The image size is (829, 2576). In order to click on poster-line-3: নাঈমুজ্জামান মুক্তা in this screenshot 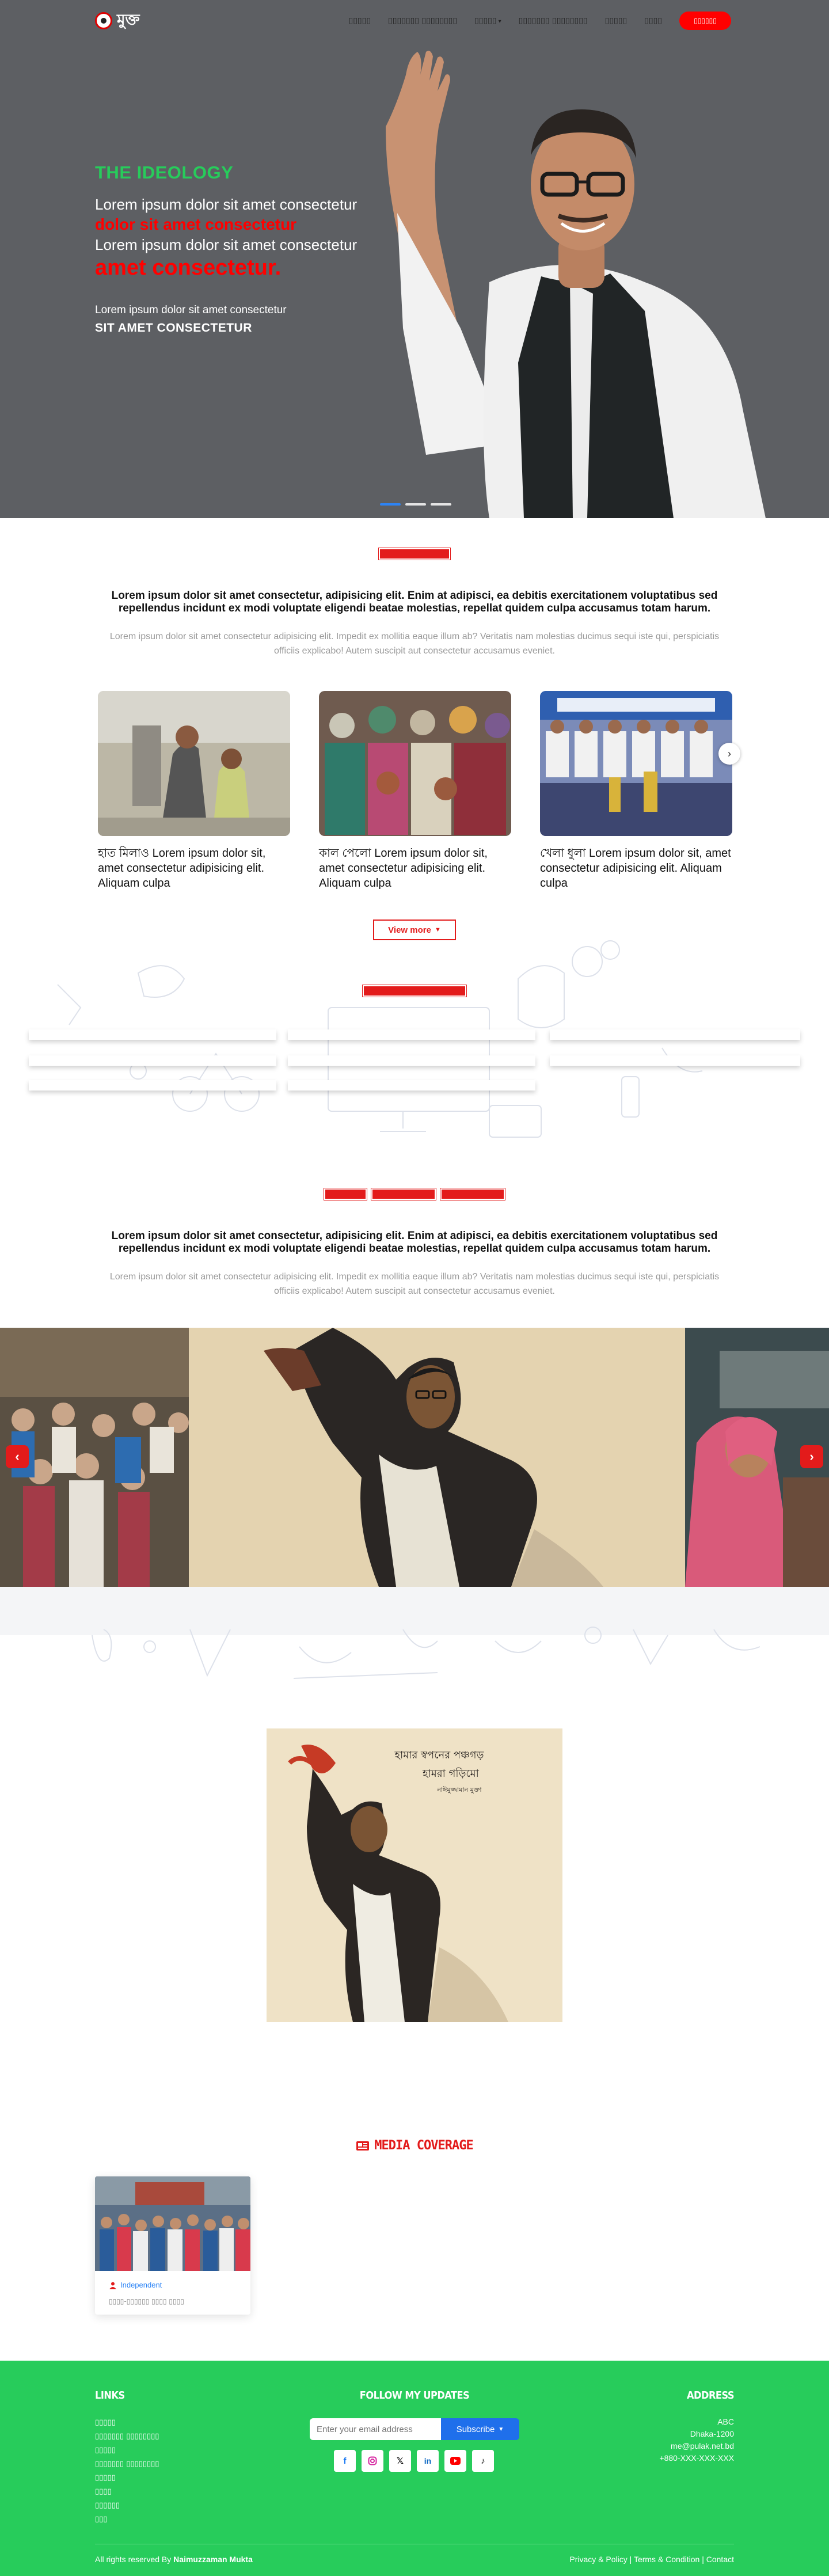, I will do `click(459, 1790)`.